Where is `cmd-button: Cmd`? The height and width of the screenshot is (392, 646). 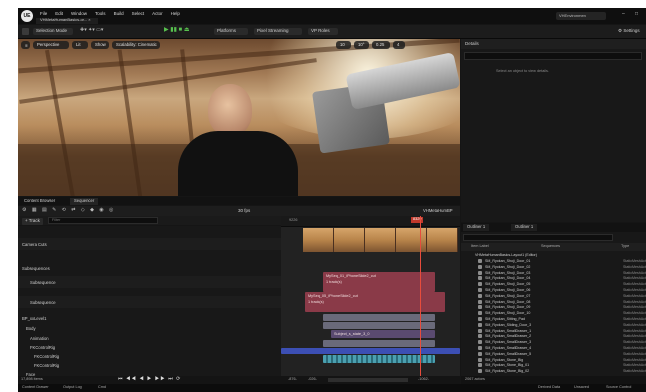
cmd-button: Cmd is located at coordinates (102, 387).